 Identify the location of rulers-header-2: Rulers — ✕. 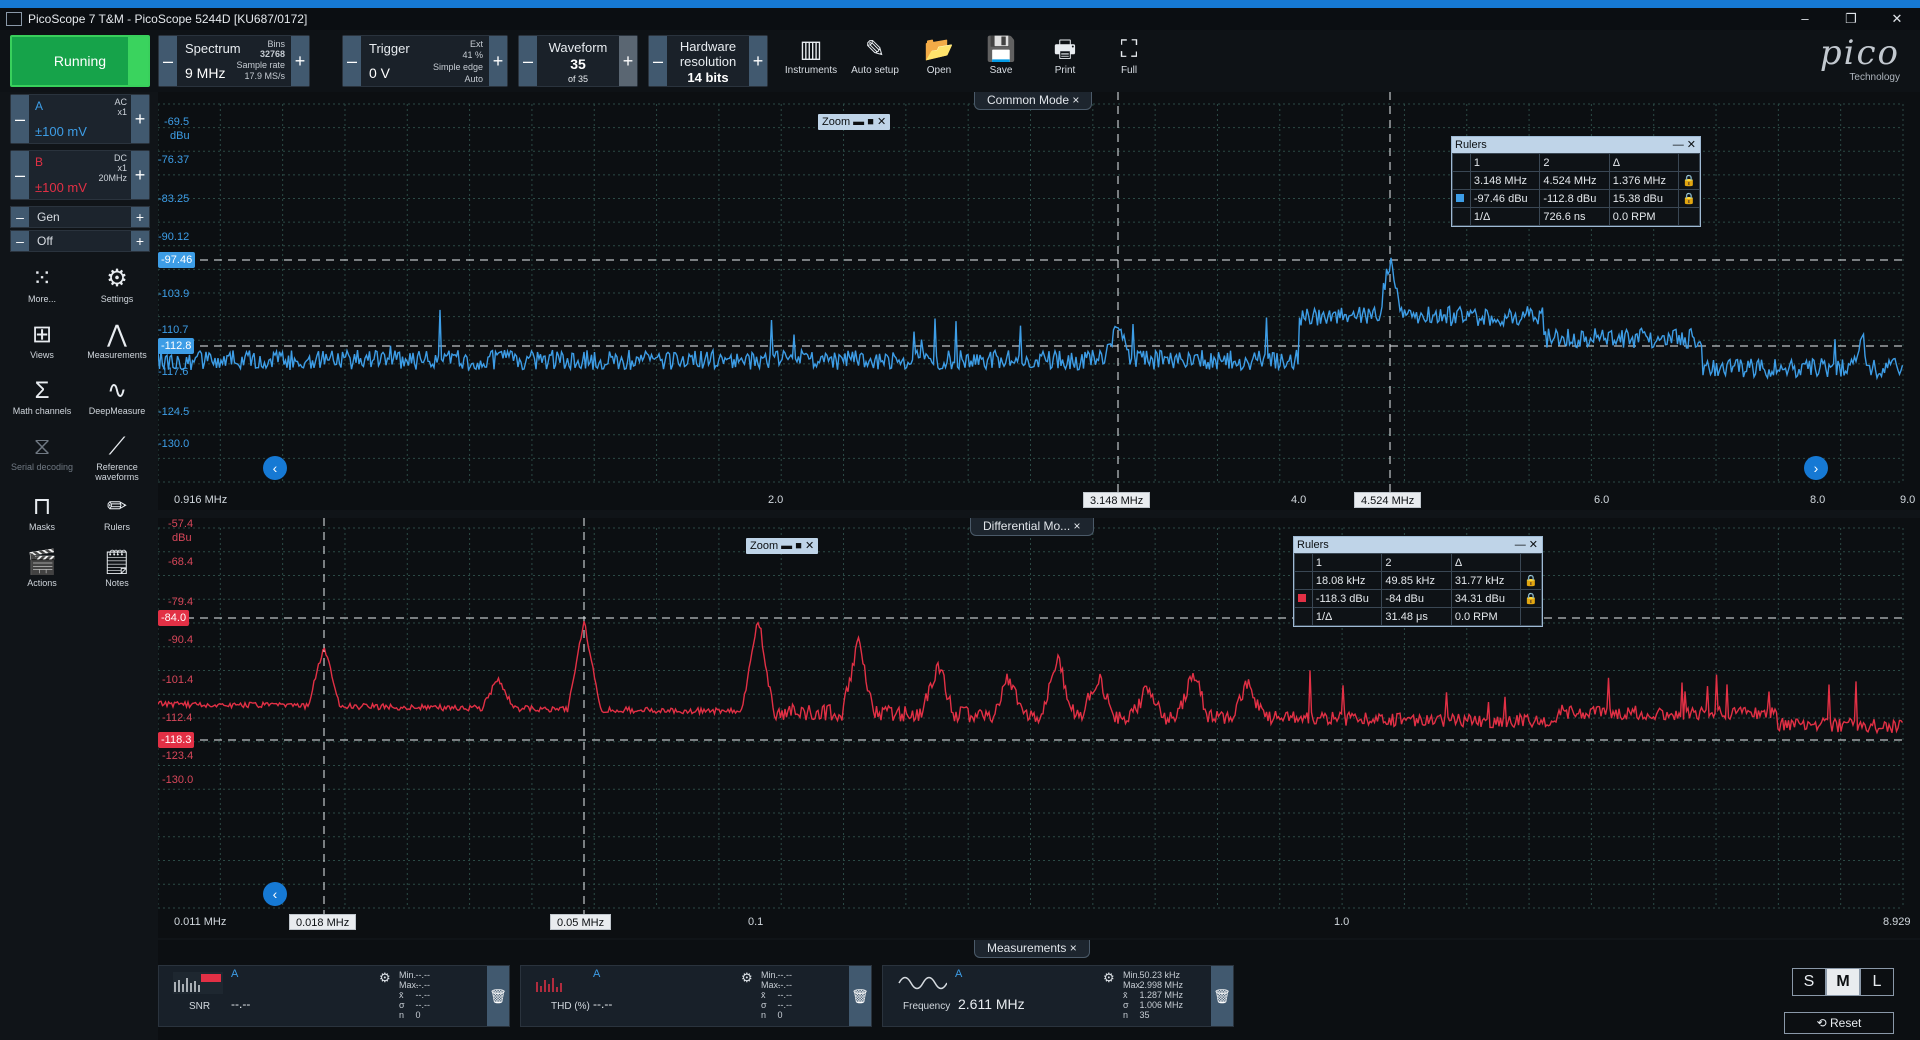
(1418, 545).